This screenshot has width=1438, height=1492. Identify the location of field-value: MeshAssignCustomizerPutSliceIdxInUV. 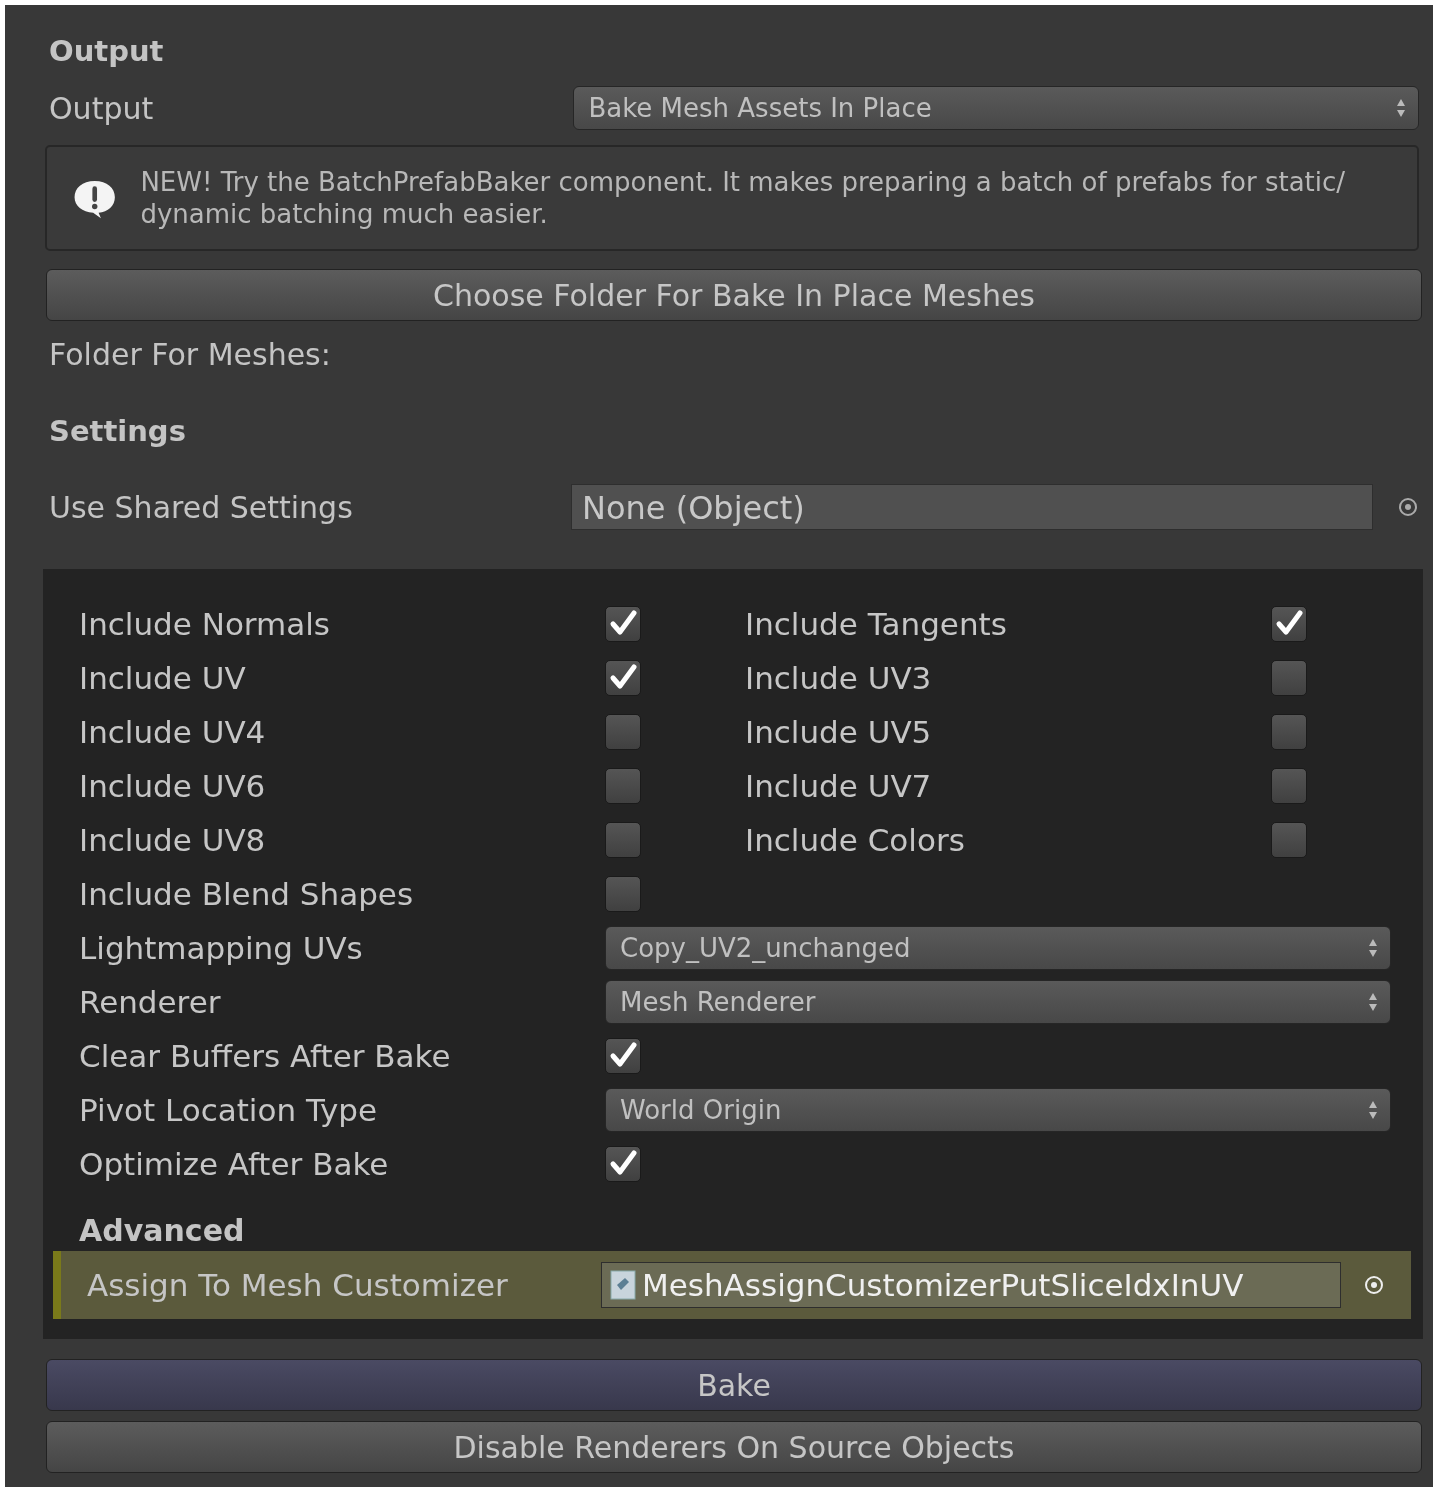
(943, 1285).